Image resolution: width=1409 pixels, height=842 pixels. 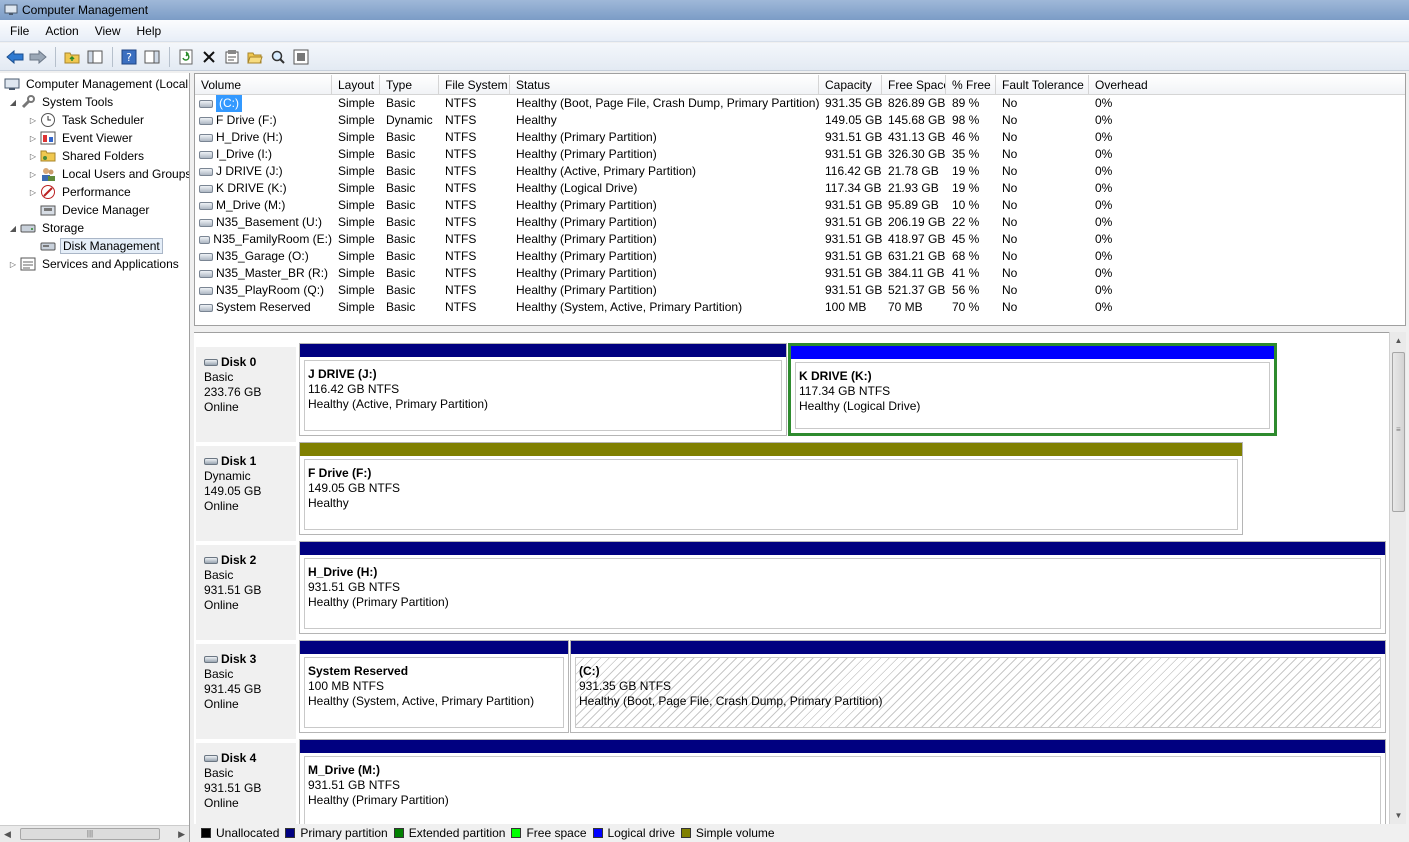 What do you see at coordinates (103, 156) in the screenshot?
I see `tree-label: Shared Folders` at bounding box center [103, 156].